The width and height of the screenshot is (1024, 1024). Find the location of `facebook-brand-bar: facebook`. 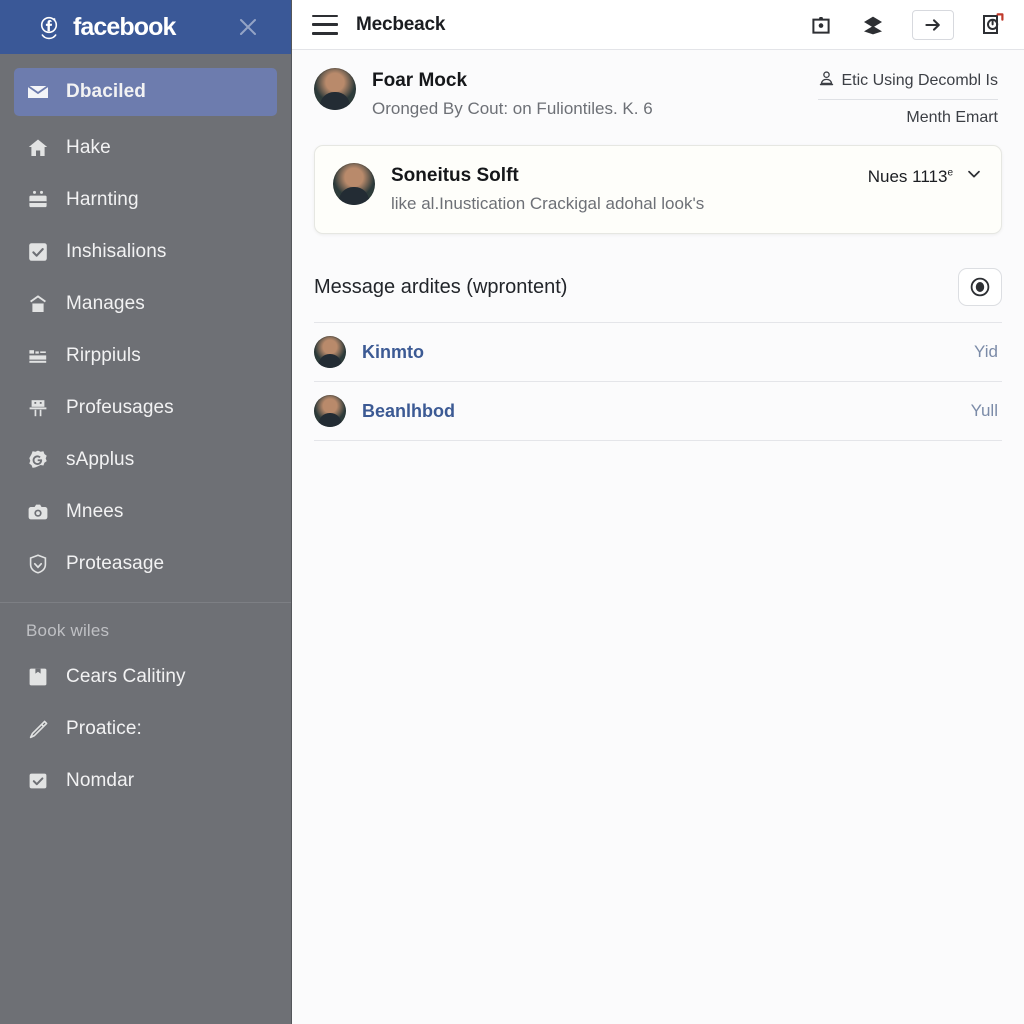

facebook-brand-bar: facebook is located at coordinates (145, 27).